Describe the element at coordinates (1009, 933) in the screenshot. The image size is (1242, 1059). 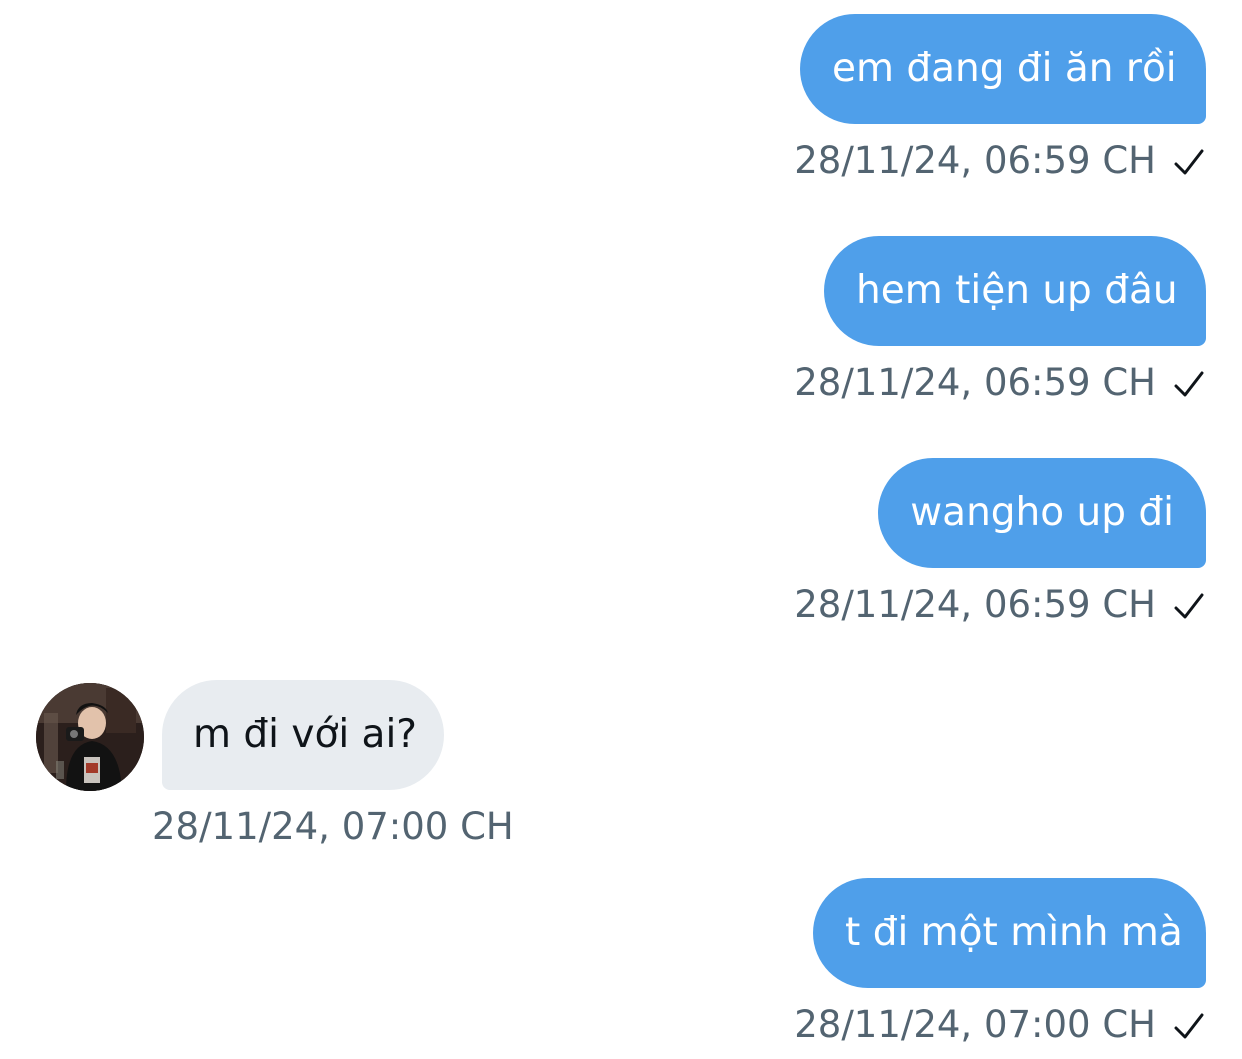
I see `outgoing-message-bubble: t đi một mình mà` at that location.